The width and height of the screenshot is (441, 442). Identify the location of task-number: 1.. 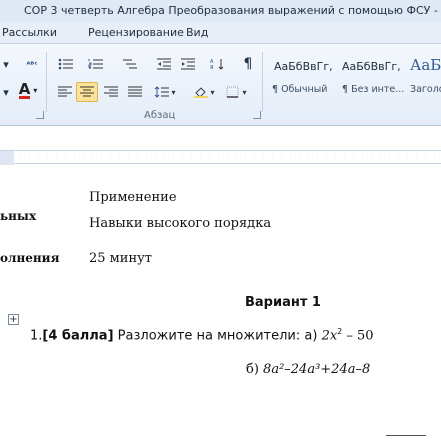
(36, 336).